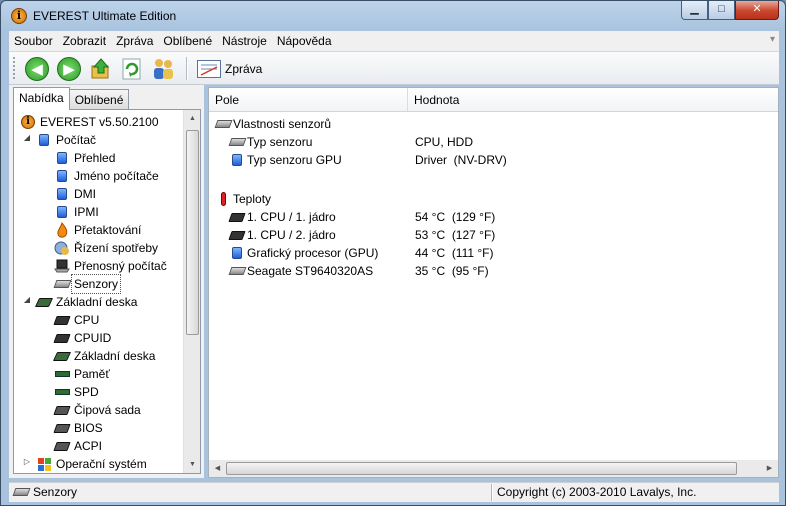  Describe the element at coordinates (757, 10) in the screenshot. I see `close-button: ✕` at that location.